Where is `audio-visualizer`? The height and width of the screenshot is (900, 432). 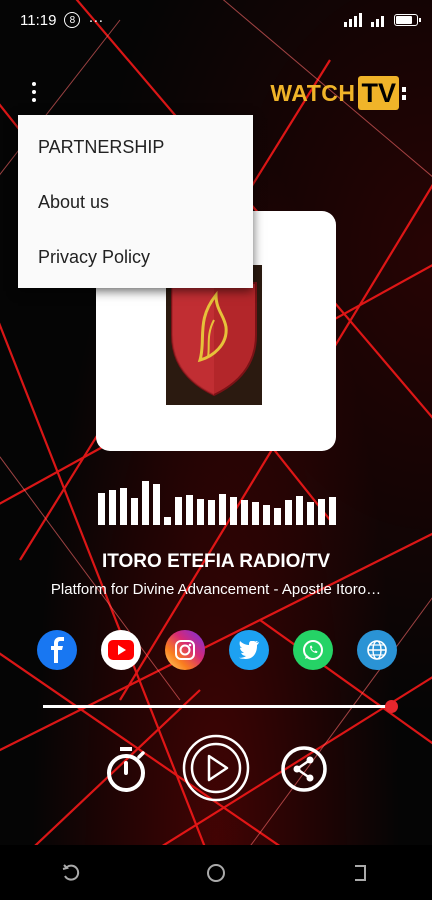 audio-visualizer is located at coordinates (217, 502).